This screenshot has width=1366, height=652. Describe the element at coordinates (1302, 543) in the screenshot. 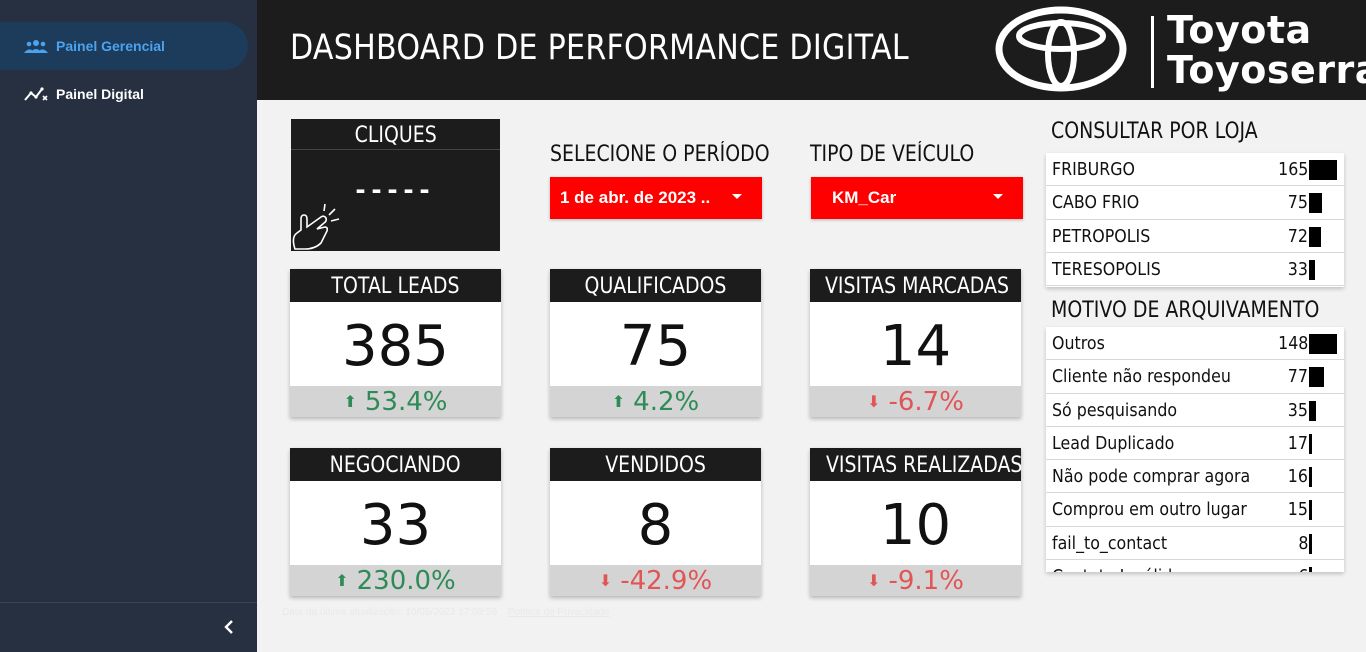

I see `row-value: 8` at that location.